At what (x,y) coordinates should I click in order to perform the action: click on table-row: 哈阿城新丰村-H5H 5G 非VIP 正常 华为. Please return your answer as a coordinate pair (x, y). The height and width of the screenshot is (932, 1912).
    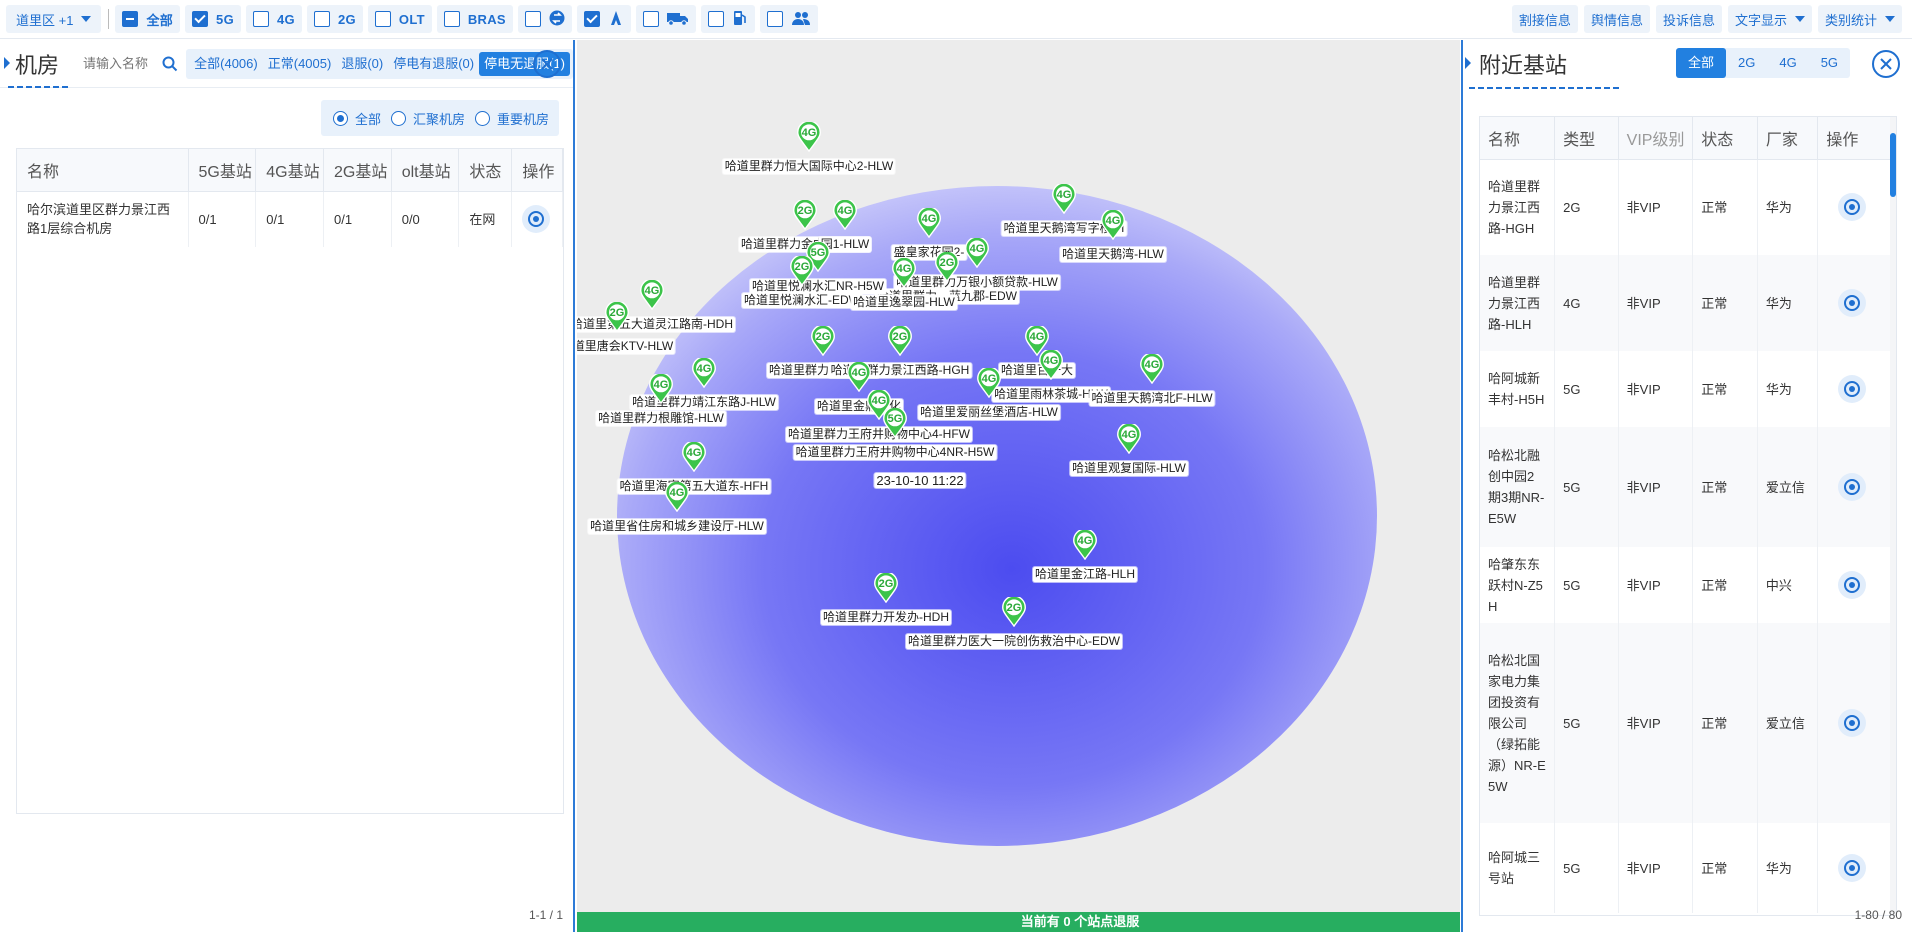
    Looking at the image, I should click on (1688, 389).